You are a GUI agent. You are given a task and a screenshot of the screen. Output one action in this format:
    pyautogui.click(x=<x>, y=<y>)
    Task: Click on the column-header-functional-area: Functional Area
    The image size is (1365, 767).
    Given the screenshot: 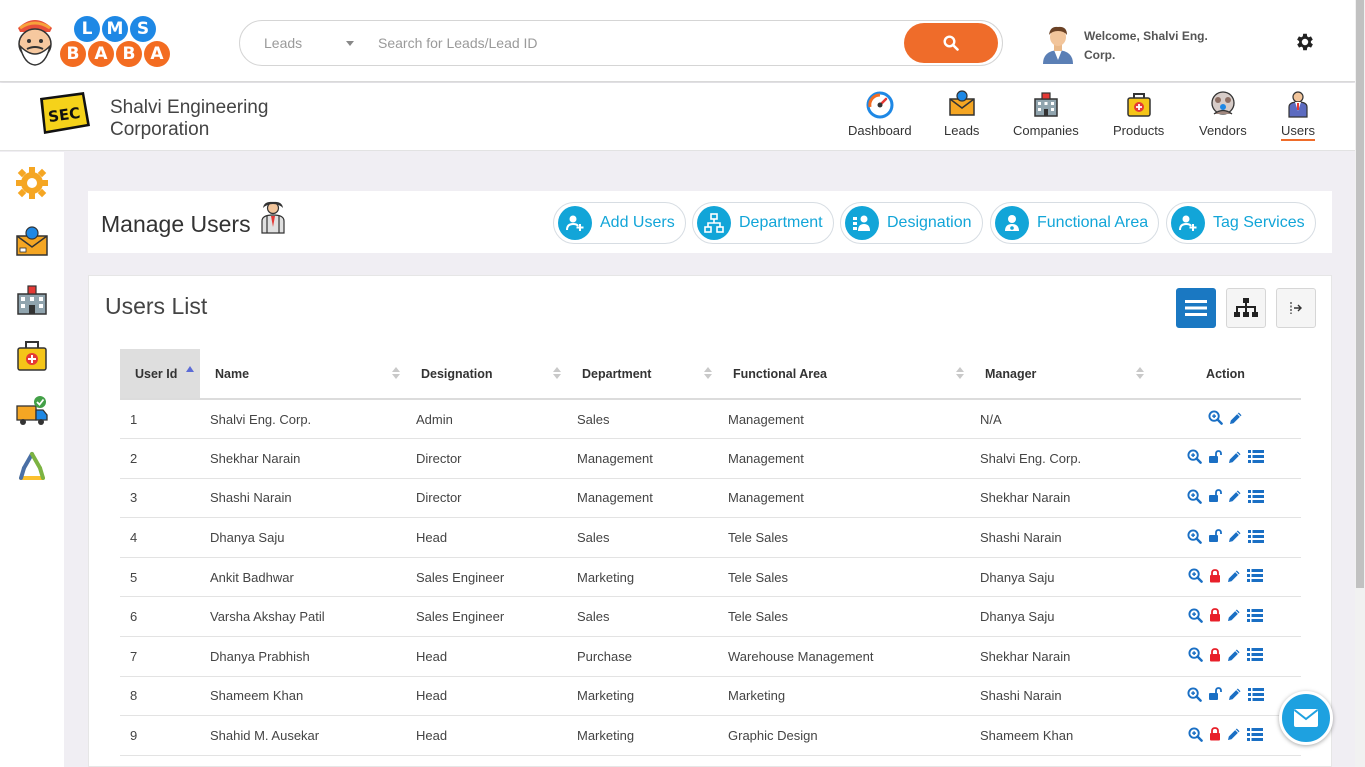 What is the action you would take?
    pyautogui.click(x=844, y=374)
    